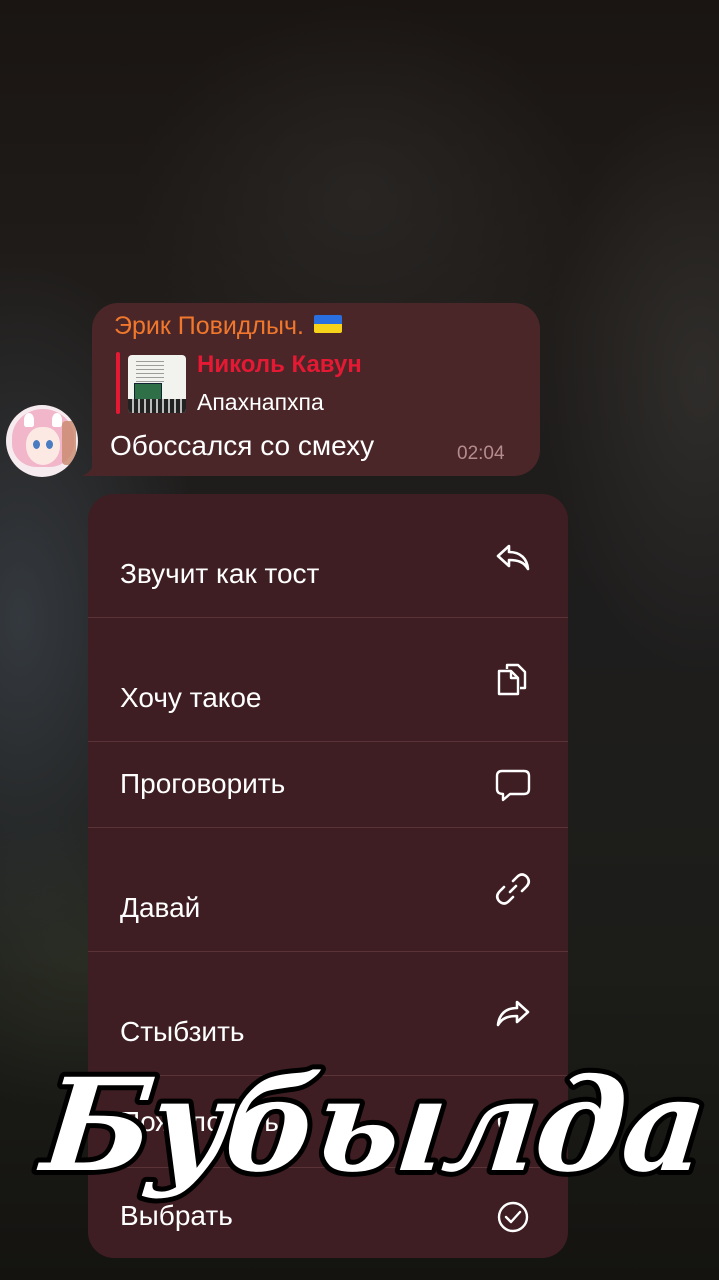 This screenshot has width=719, height=1280. I want to click on copy-icon, so click(513, 679).